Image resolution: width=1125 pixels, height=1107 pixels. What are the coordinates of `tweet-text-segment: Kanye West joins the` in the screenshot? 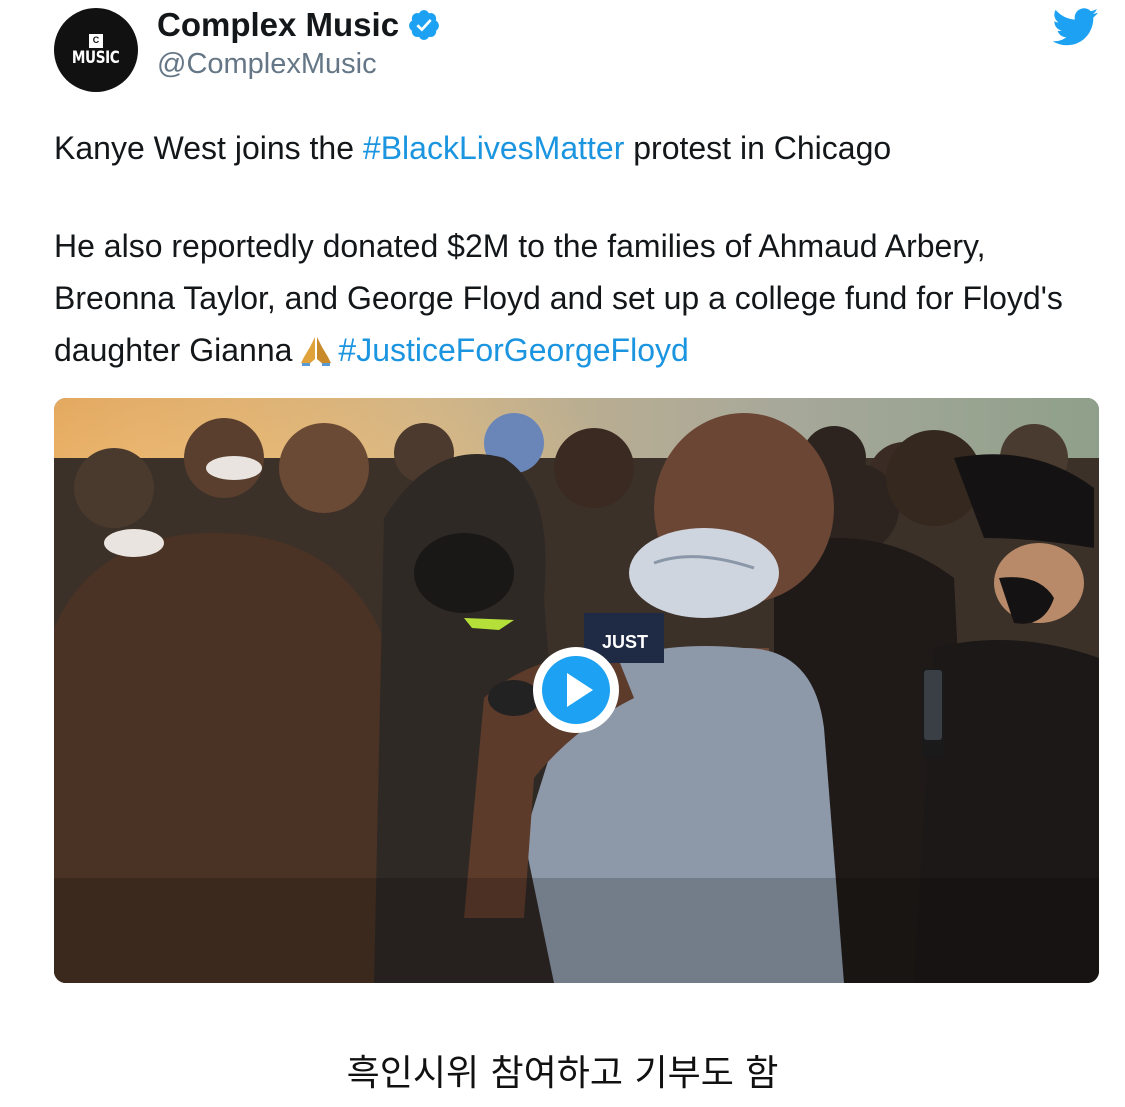 It's located at (208, 148).